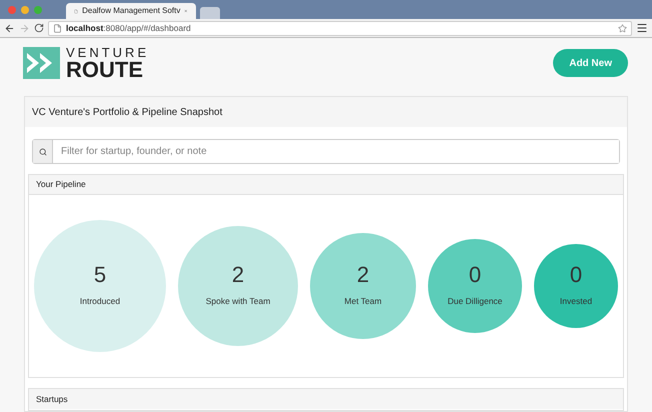 The width and height of the screenshot is (652, 412). What do you see at coordinates (326, 185) in the screenshot?
I see `pipeline-title: Your Pipeline` at bounding box center [326, 185].